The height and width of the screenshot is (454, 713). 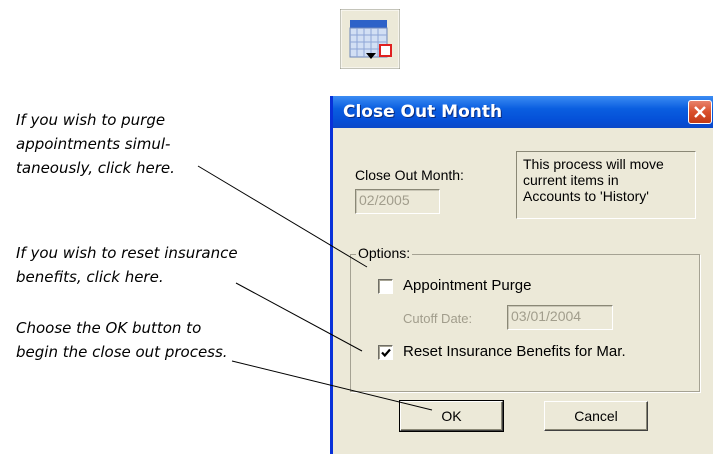 I want to click on ok-button: OK, so click(x=451, y=416).